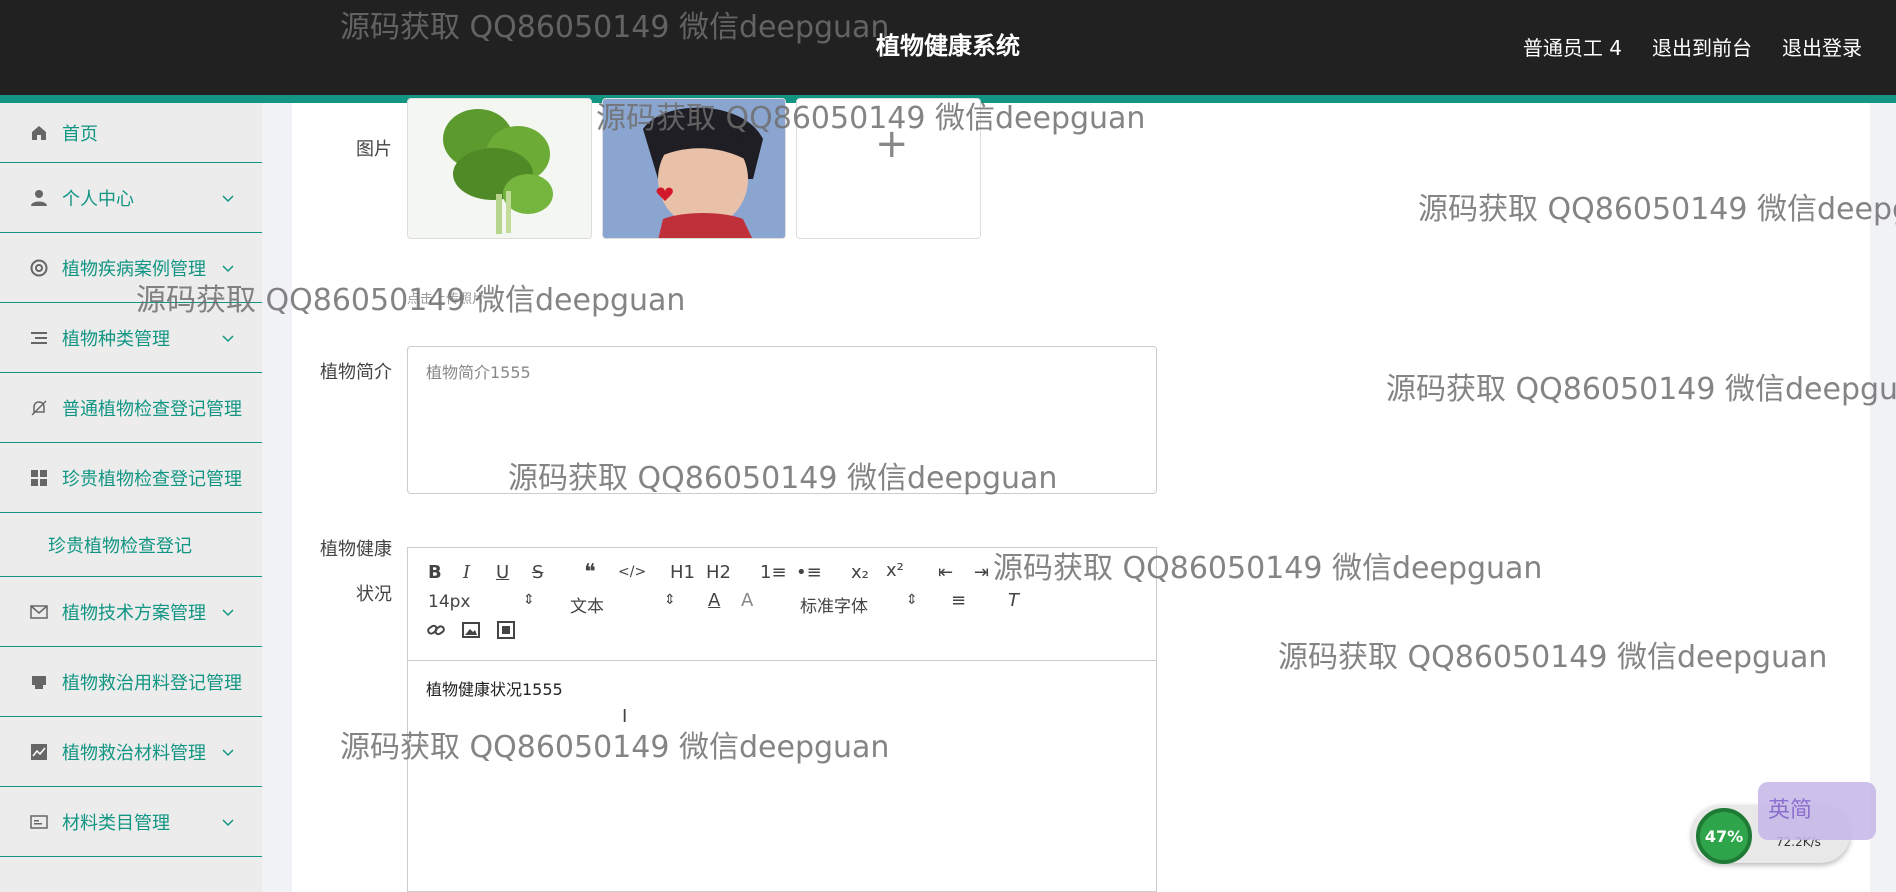 The height and width of the screenshot is (892, 1896). I want to click on sidebar-item-plant-types: 植物种类管理, so click(131, 338).